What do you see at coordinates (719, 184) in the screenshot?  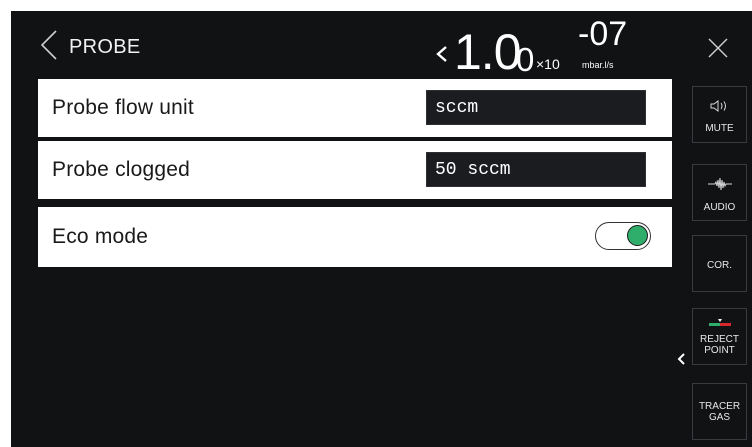 I see `waveform-icon` at bounding box center [719, 184].